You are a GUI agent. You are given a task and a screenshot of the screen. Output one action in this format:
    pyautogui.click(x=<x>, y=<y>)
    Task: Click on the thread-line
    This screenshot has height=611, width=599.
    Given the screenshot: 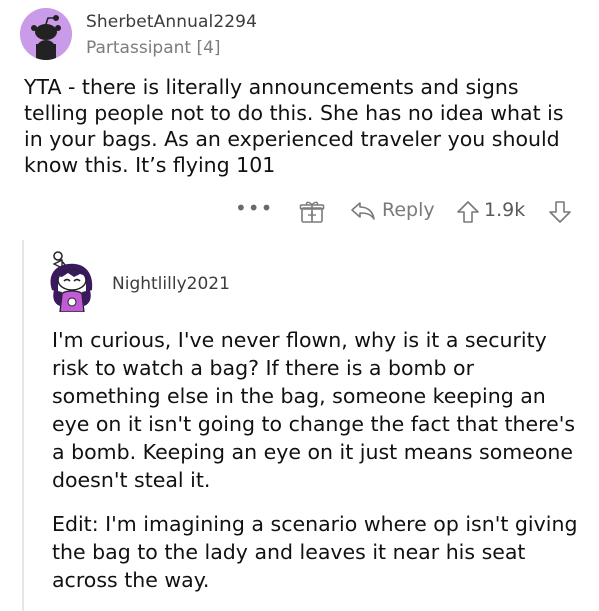 What is the action you would take?
    pyautogui.click(x=23, y=425)
    